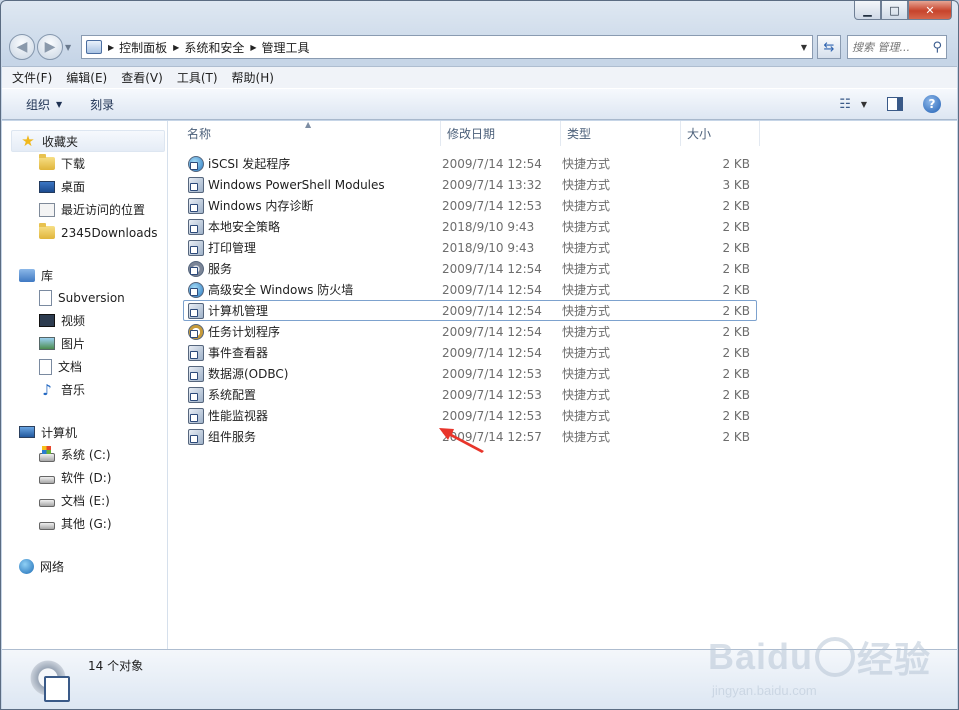 Image resolution: width=959 pixels, height=710 pixels. I want to click on annotation-arrow-icon, so click(461, 440).